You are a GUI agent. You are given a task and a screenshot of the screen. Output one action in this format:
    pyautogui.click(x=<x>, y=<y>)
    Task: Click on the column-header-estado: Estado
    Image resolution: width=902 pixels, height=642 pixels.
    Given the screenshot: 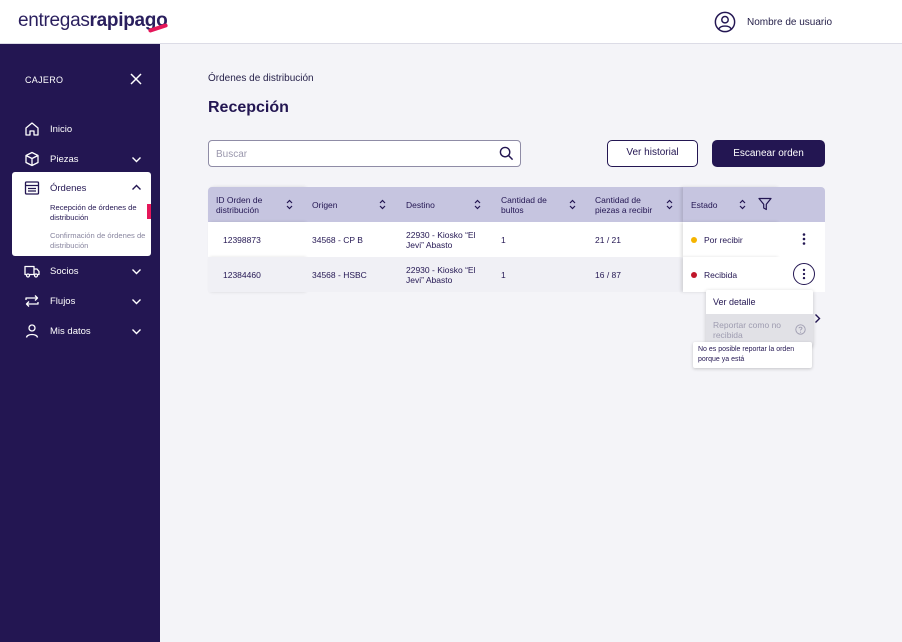 What is the action you would take?
    pyautogui.click(x=731, y=204)
    